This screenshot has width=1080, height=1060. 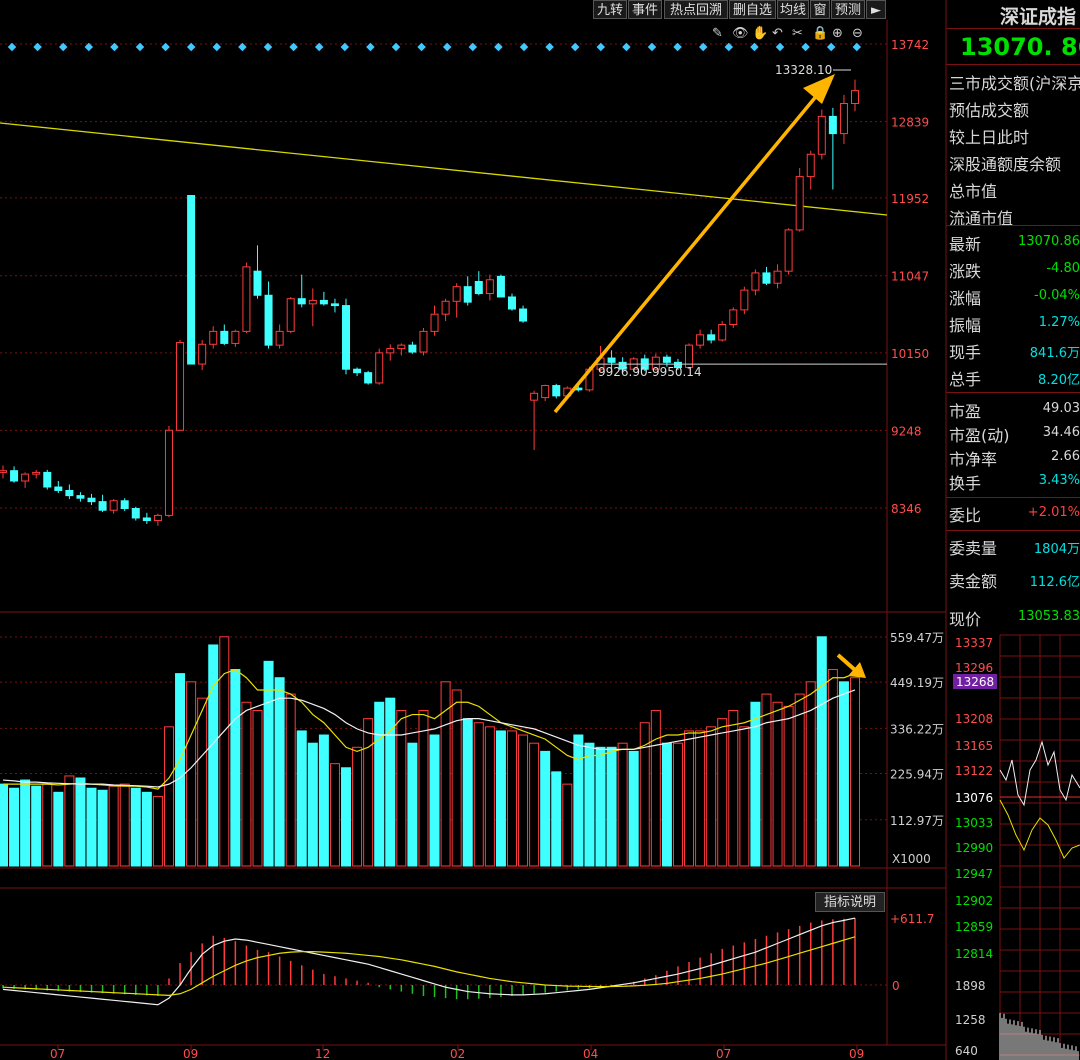 I want to click on quote-value: 8.20亿, so click(x=1059, y=380).